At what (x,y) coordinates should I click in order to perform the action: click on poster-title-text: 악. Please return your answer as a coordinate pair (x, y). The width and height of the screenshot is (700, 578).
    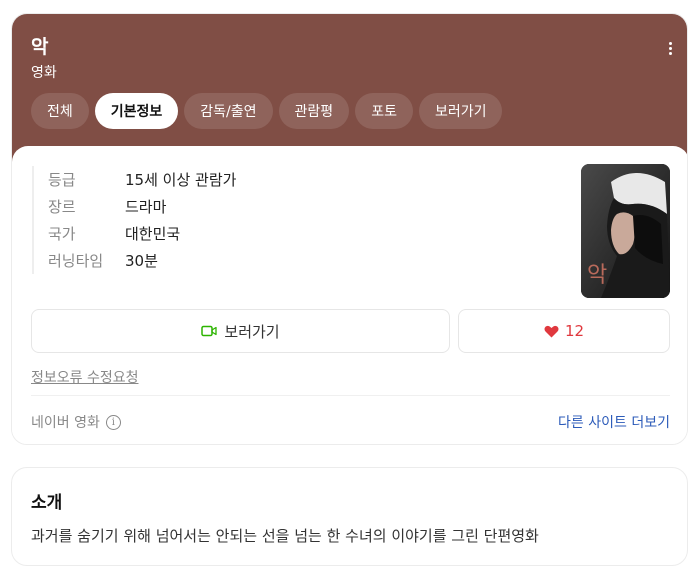
    Looking at the image, I should click on (597, 275).